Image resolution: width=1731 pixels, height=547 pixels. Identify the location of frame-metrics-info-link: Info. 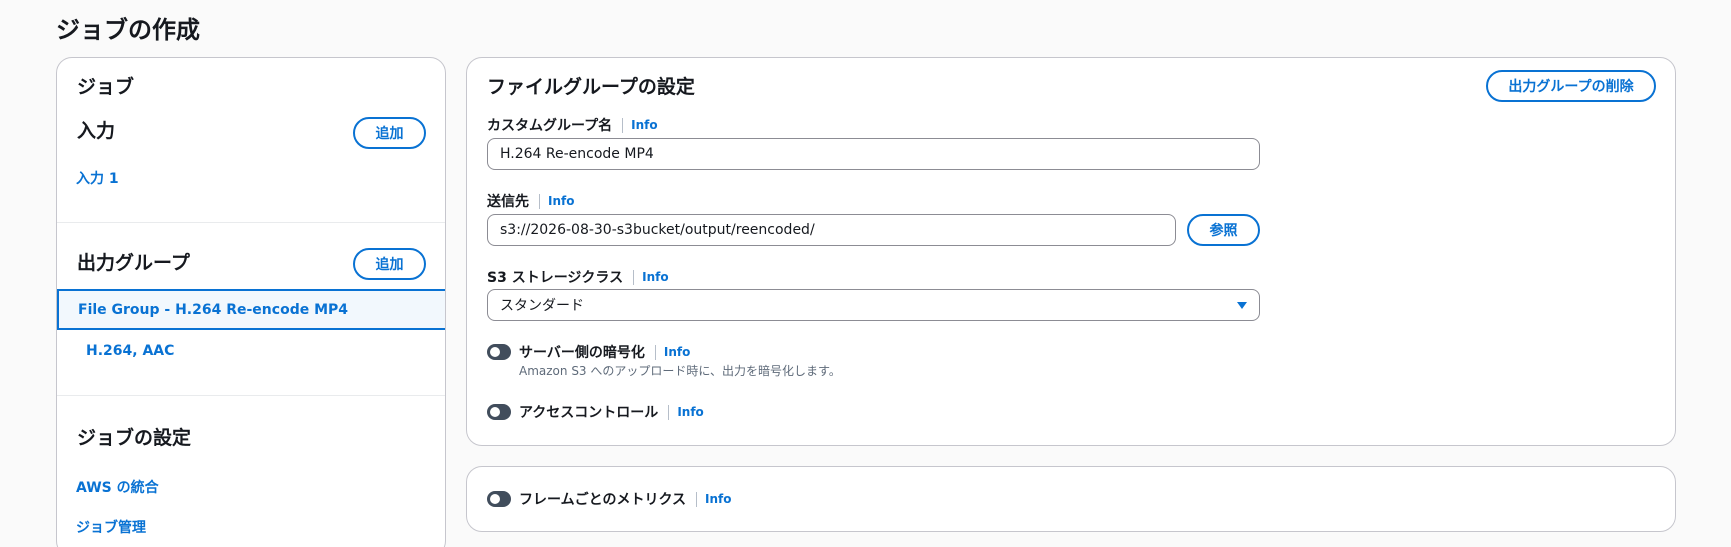
(718, 499).